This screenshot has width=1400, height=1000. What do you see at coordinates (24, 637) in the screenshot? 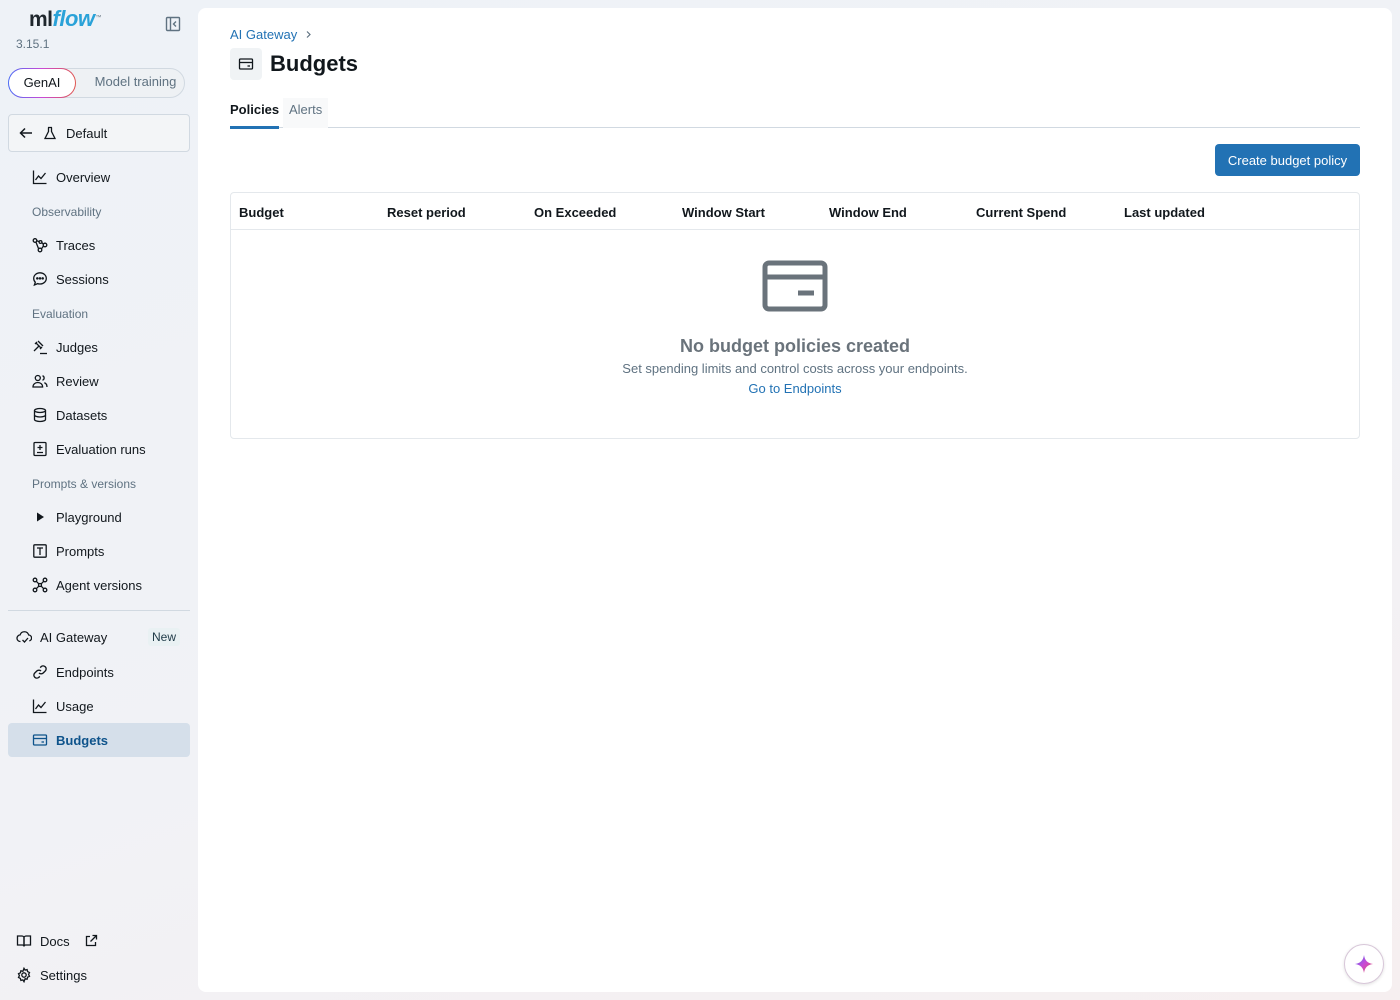
I see `cloud-gateway-icon` at bounding box center [24, 637].